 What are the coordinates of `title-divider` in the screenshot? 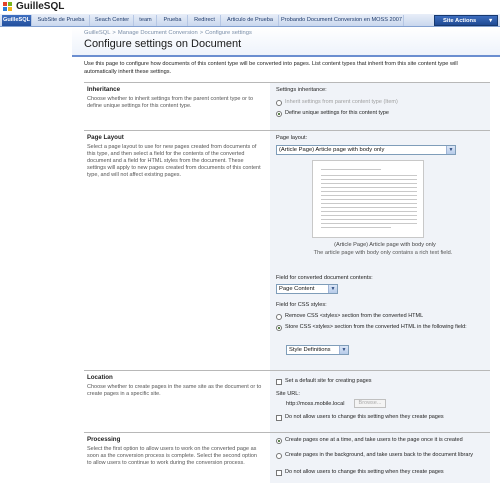 It's located at (286, 56).